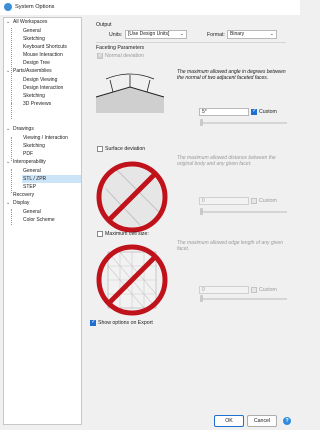 Image resolution: width=320 pixels, height=430 pixels. Describe the element at coordinates (104, 25) in the screenshot. I see `output-section-title: Output` at that location.